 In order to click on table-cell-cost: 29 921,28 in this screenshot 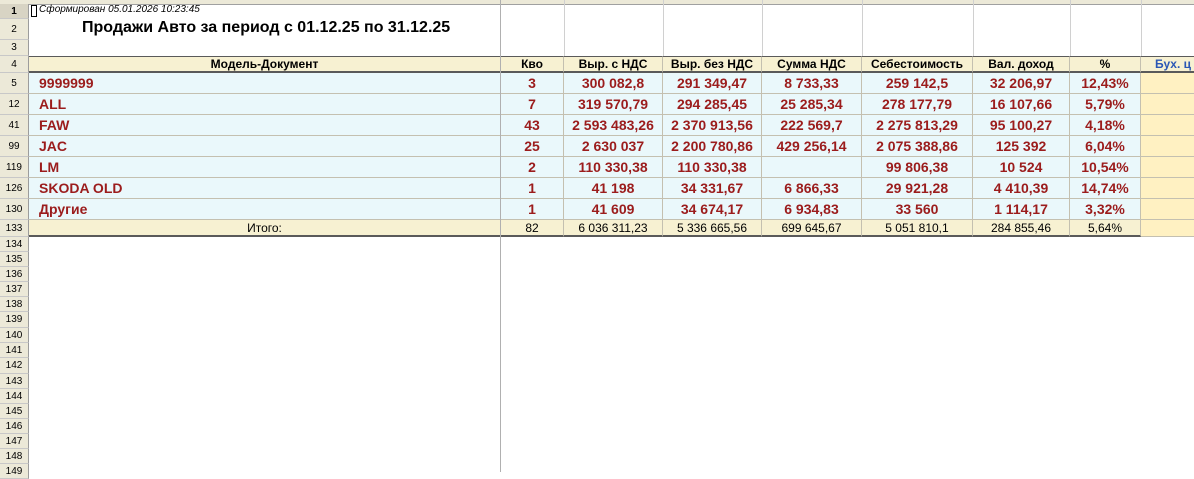, I will do `click(917, 188)`.